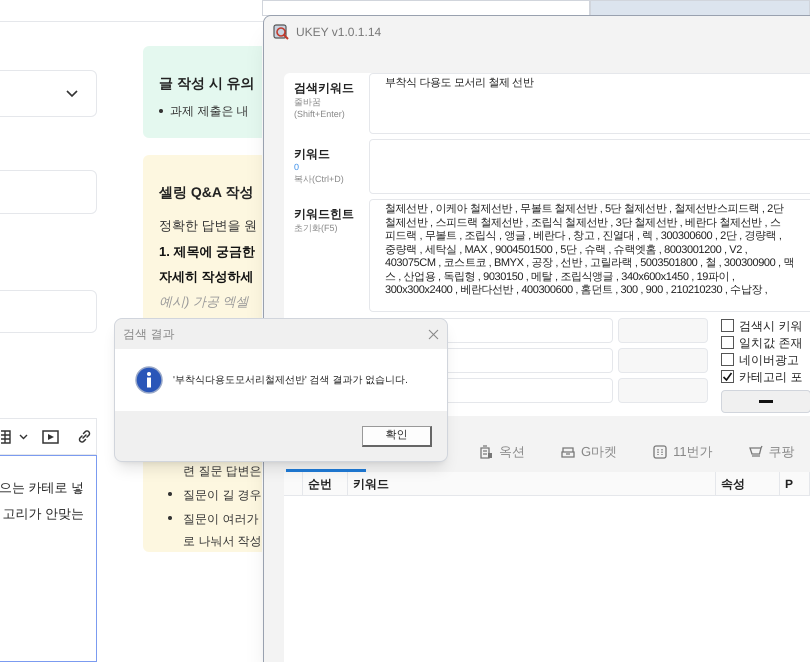 This screenshot has height=662, width=810. What do you see at coordinates (316, 228) in the screenshot?
I see `hint-text: 초기화(F5)` at bounding box center [316, 228].